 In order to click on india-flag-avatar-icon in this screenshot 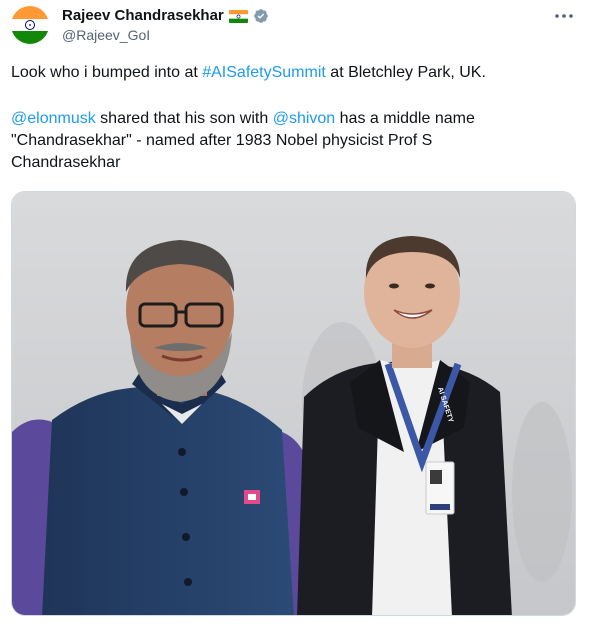, I will do `click(30, 25)`.